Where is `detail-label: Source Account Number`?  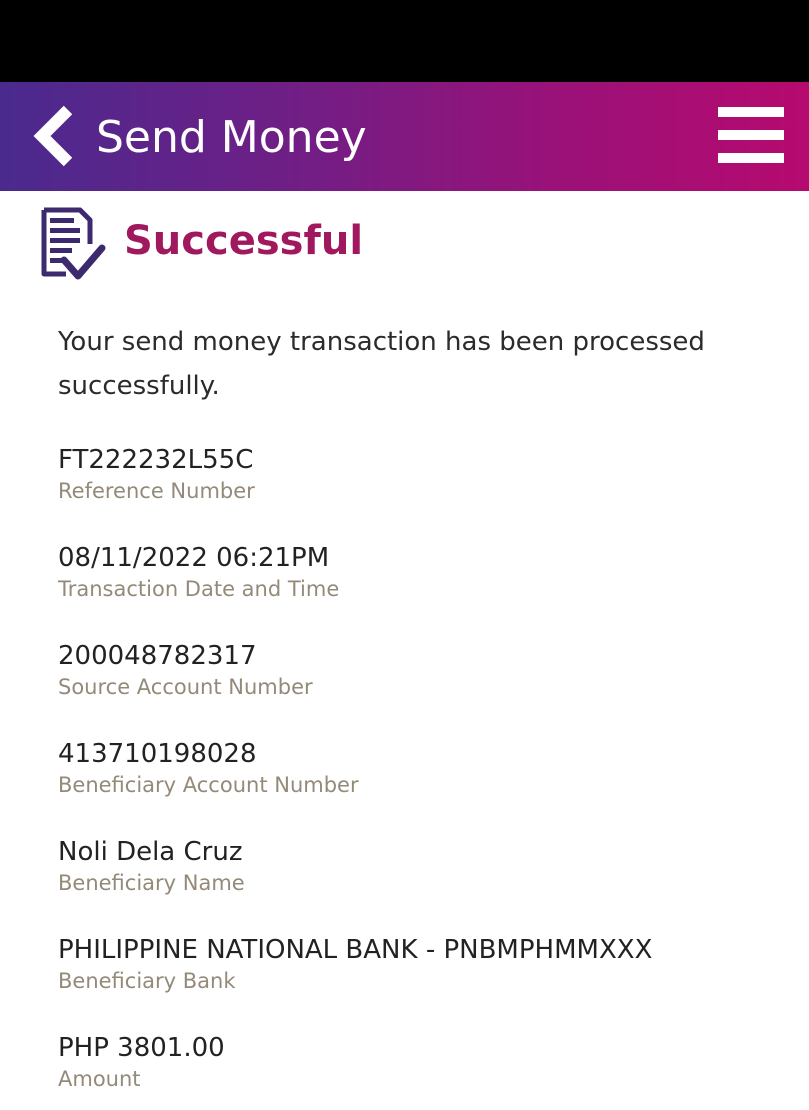
detail-label: Source Account Number is located at coordinates (185, 687).